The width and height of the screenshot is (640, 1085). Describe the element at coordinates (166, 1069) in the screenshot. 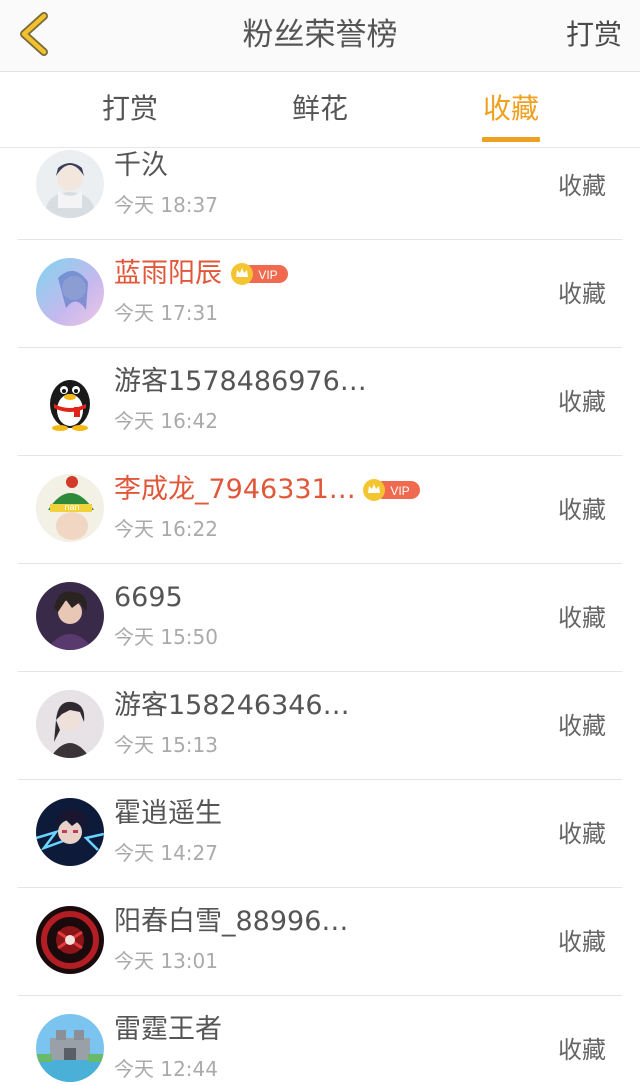

I see `timestamp: 今天 12:44` at that location.